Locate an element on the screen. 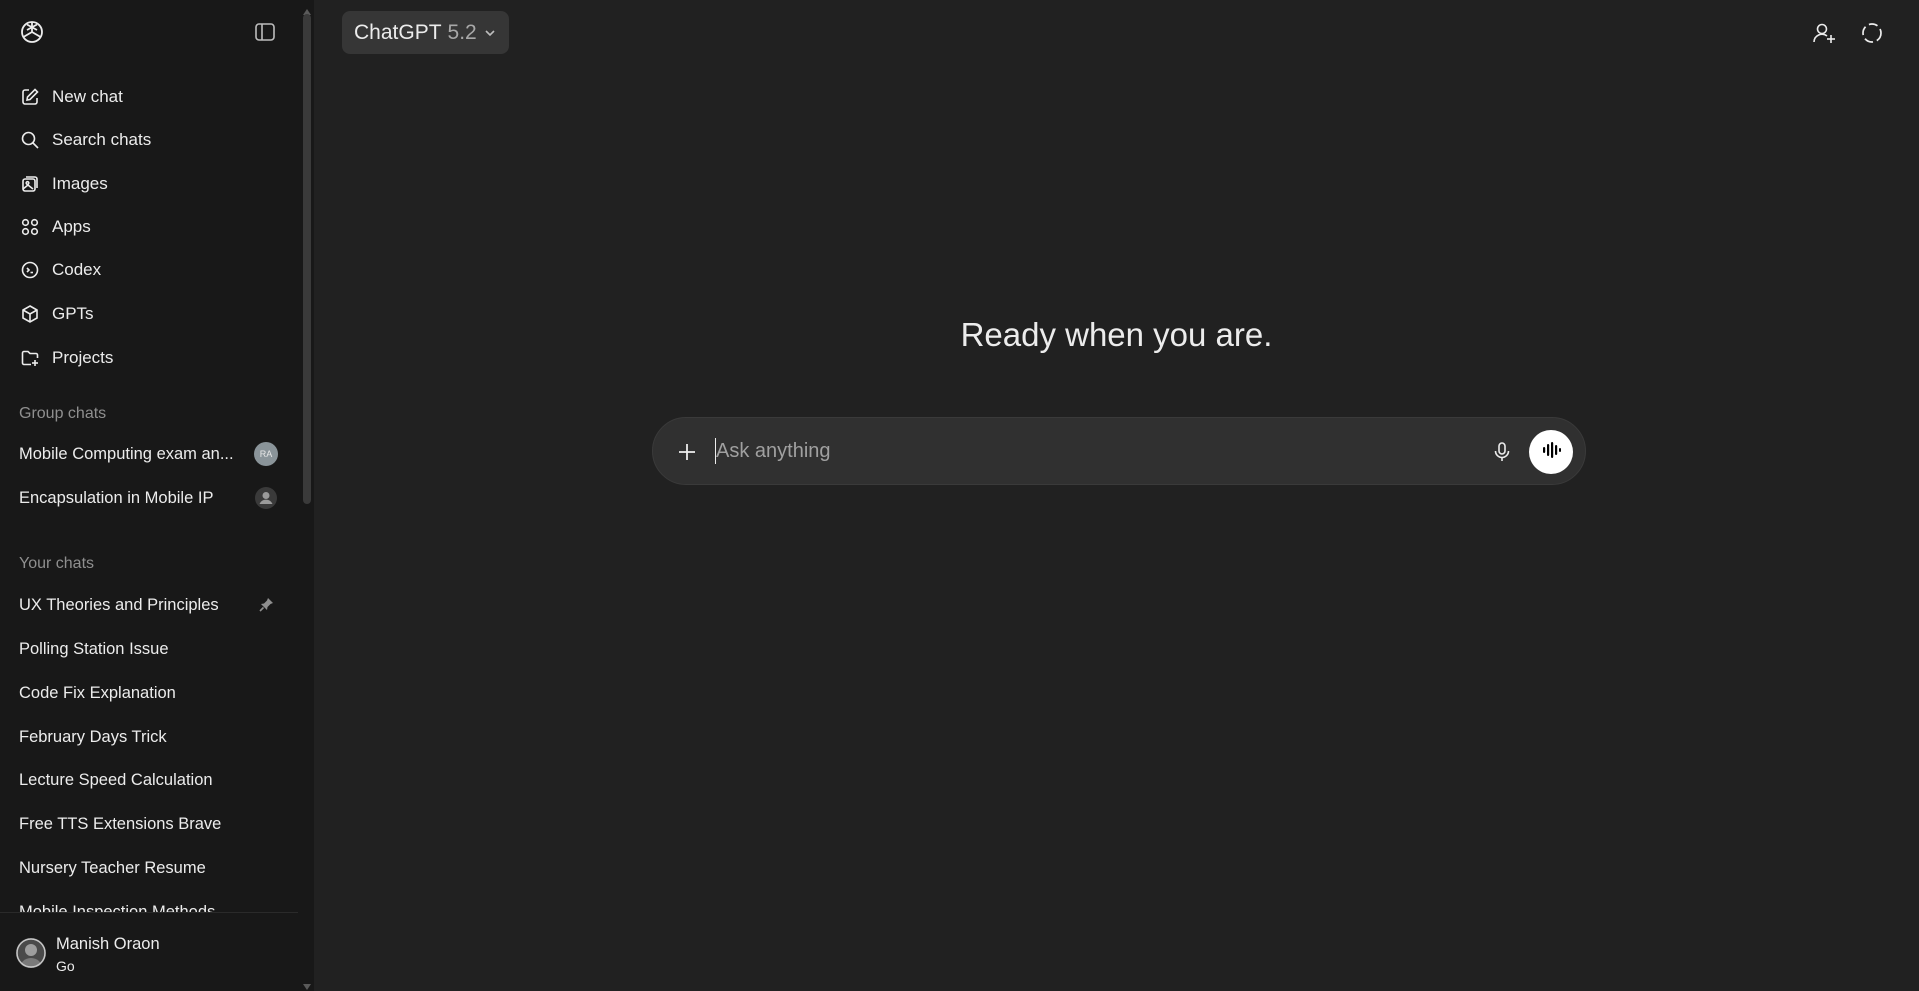 This screenshot has height=991, width=1919. user-profile-button: Manish Oraon Go is located at coordinates (149, 951).